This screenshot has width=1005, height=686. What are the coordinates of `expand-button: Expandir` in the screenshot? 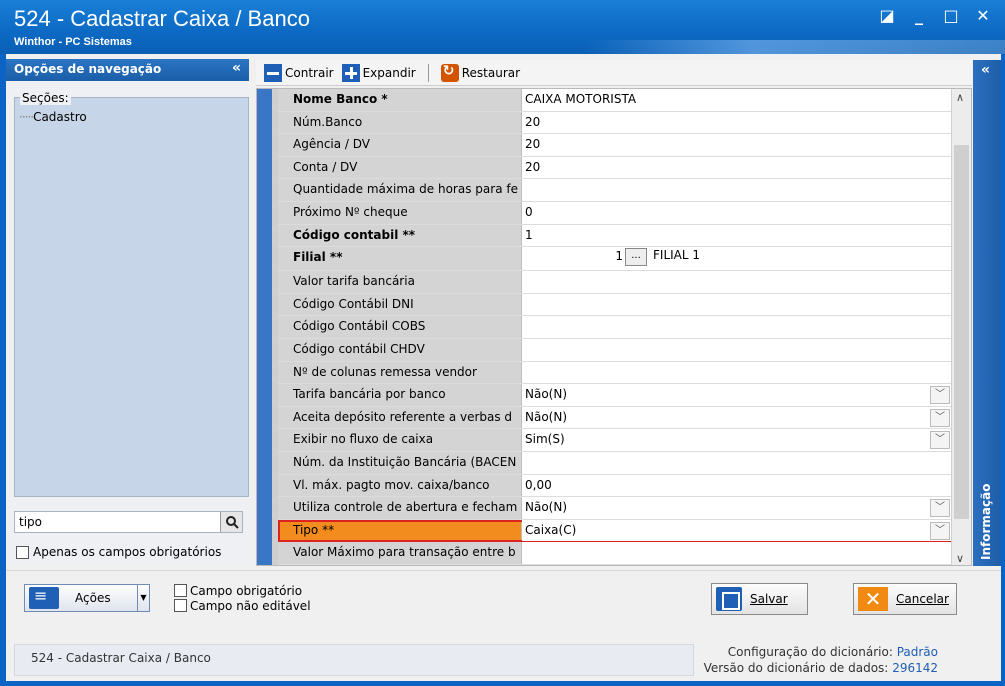 It's located at (378, 72).